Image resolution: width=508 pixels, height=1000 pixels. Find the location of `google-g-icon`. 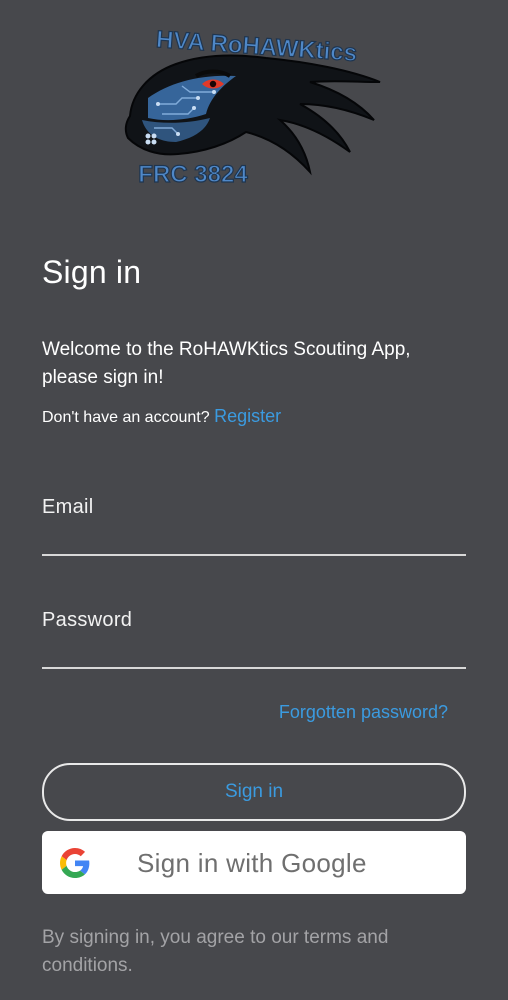

google-g-icon is located at coordinates (75, 863).